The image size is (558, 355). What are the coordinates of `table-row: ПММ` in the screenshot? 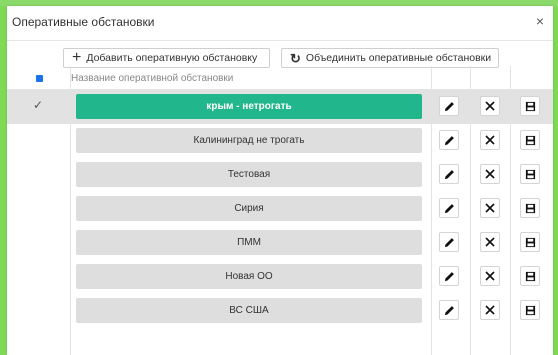 It's located at (280, 243).